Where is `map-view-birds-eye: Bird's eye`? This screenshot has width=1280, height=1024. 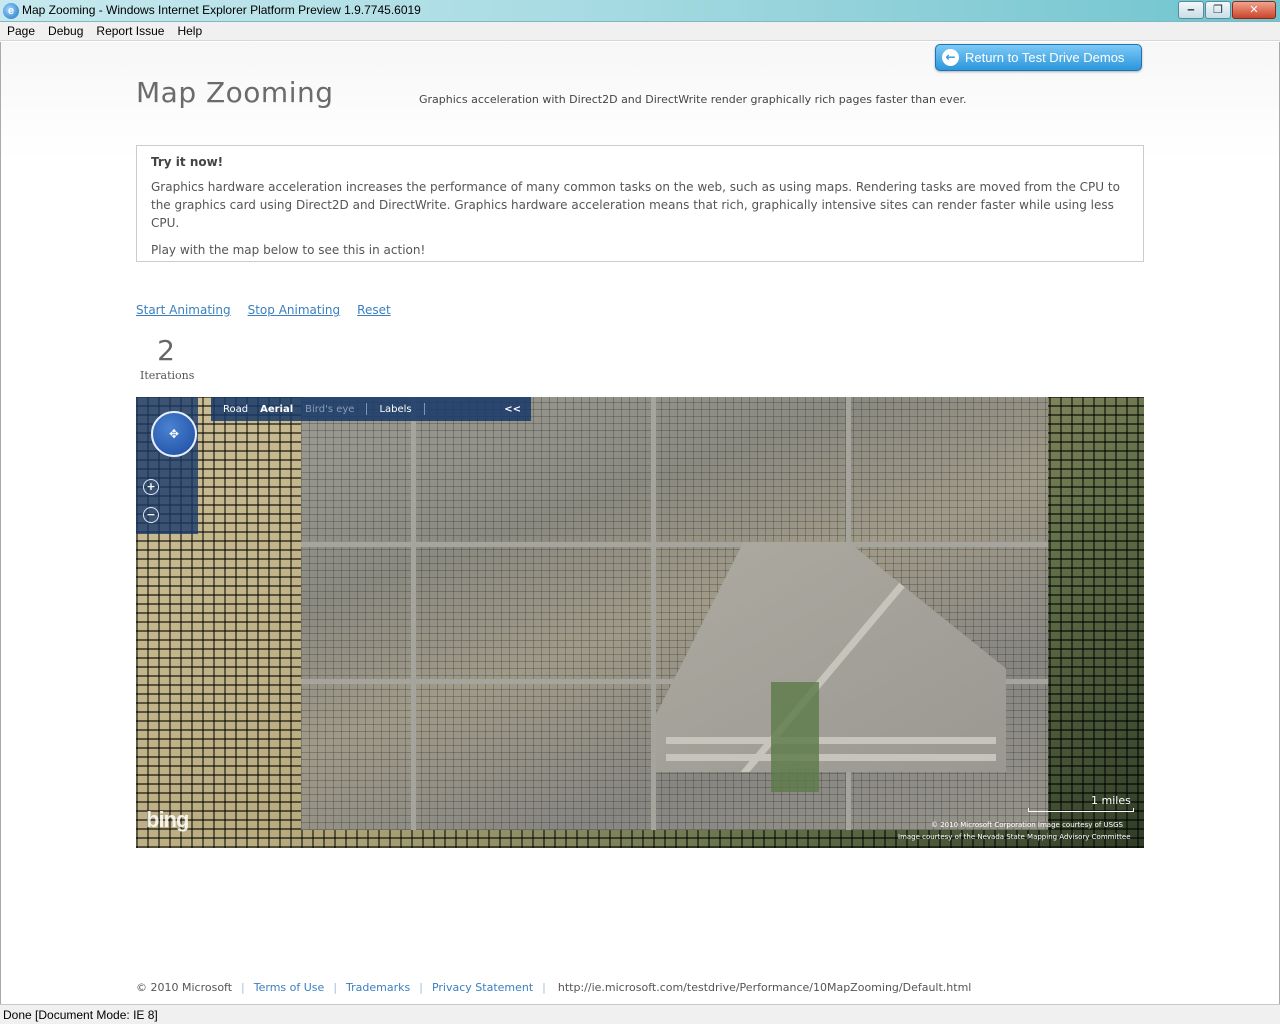
map-view-birds-eye: Bird's eye is located at coordinates (335, 409).